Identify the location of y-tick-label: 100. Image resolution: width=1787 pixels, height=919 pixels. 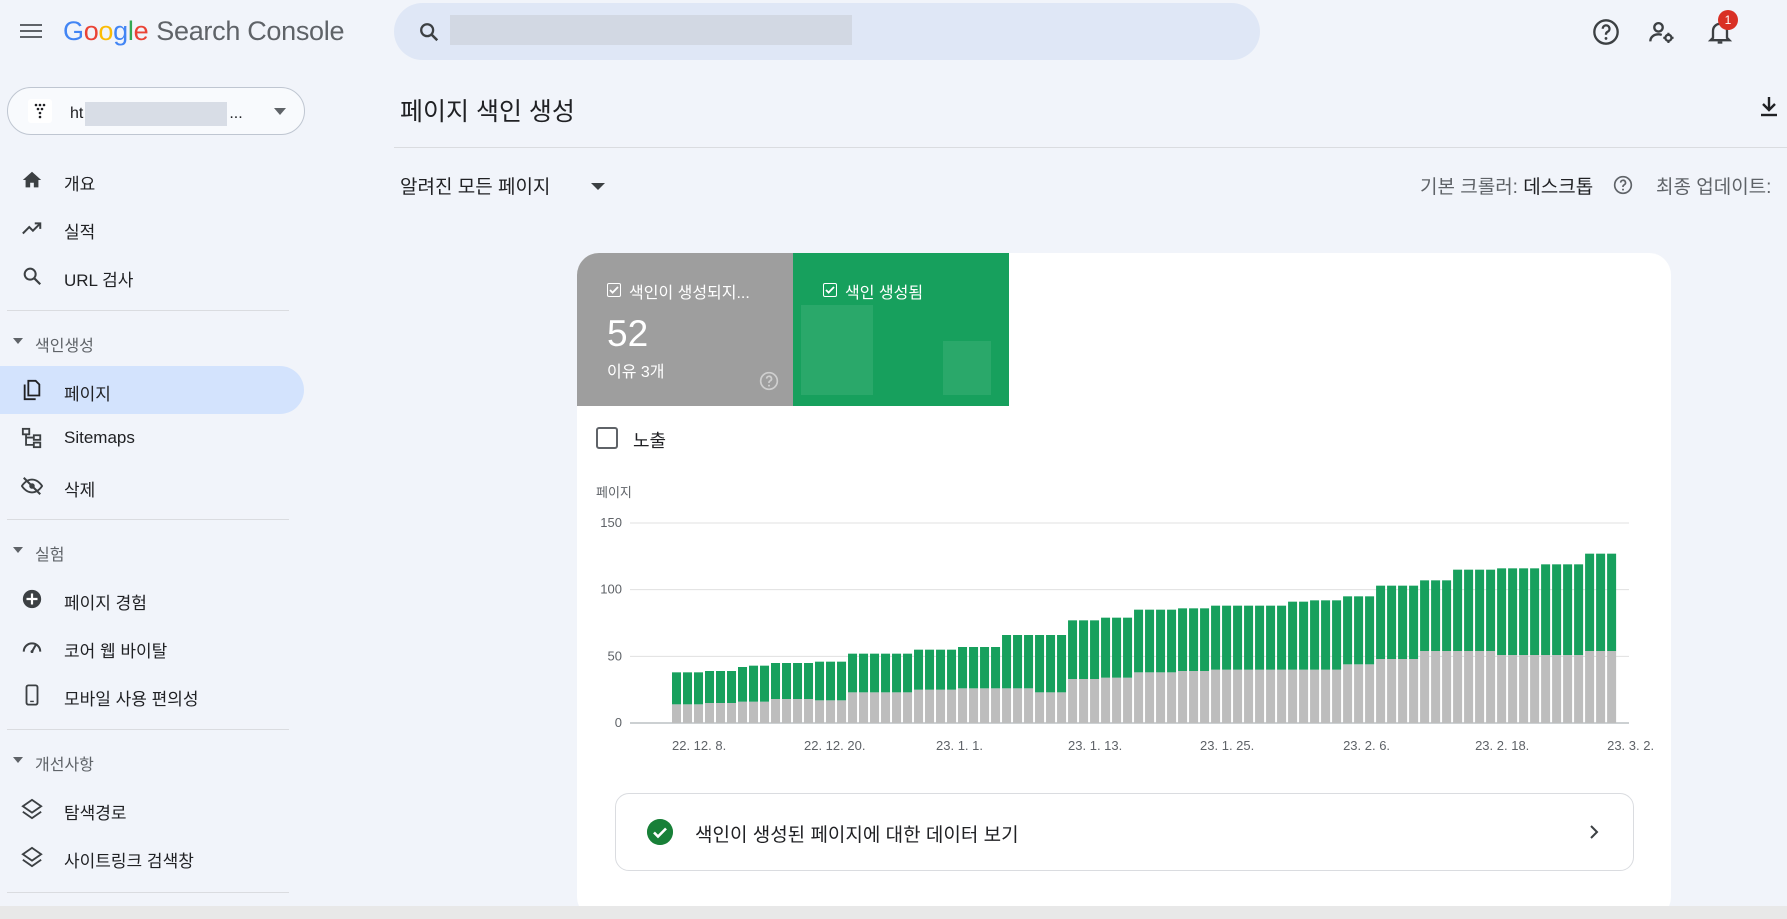
(611, 589).